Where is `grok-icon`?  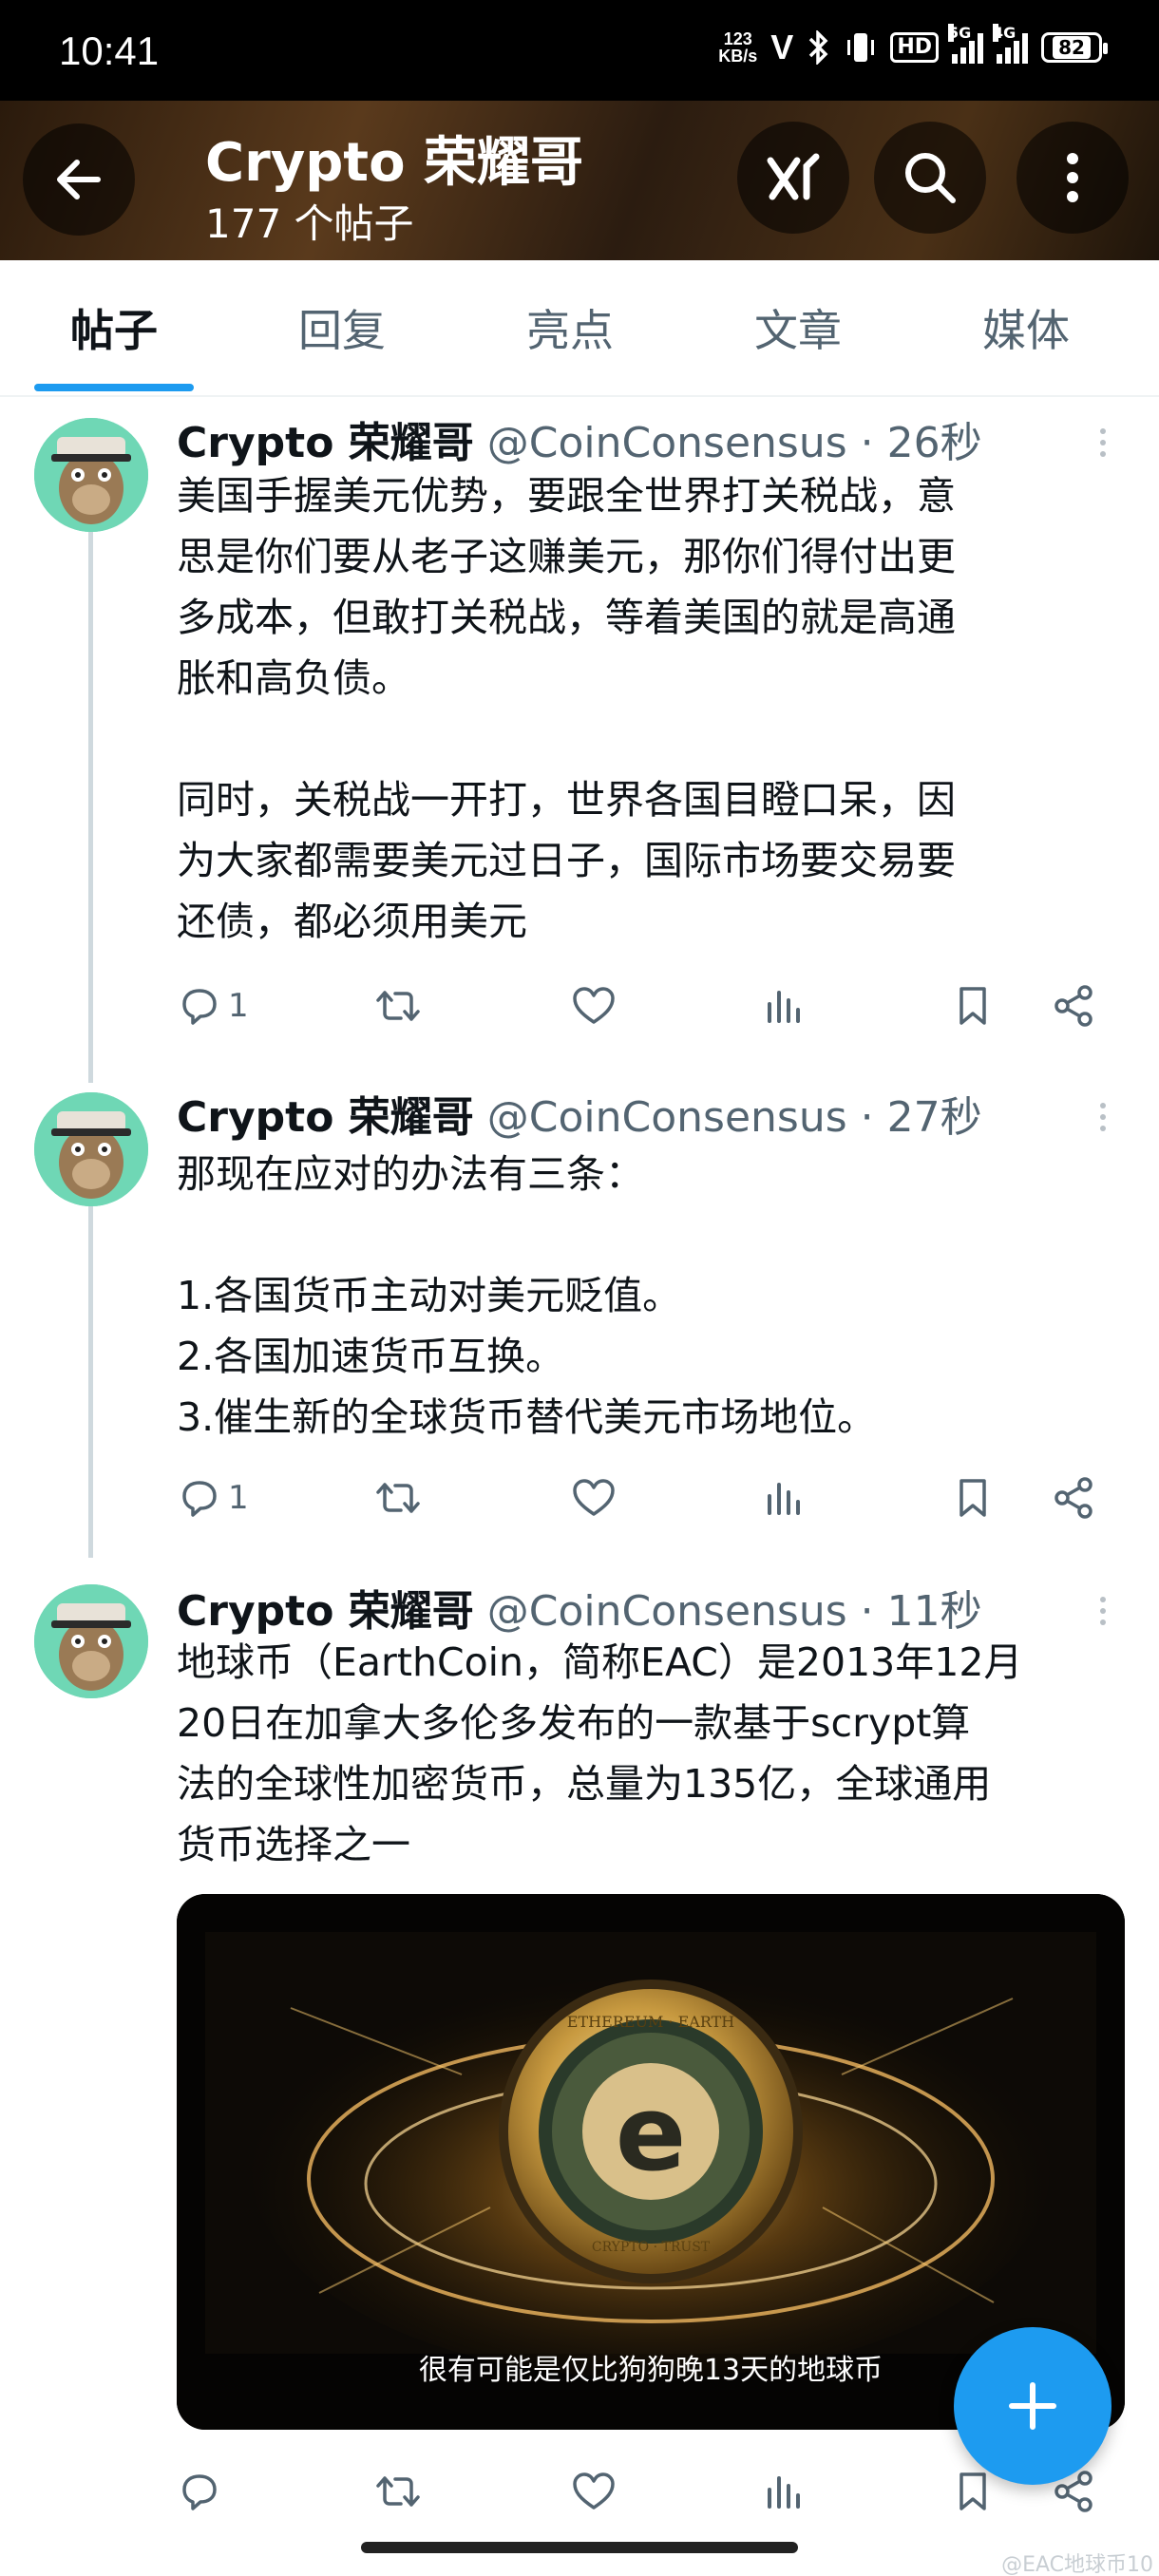
grok-icon is located at coordinates (793, 176).